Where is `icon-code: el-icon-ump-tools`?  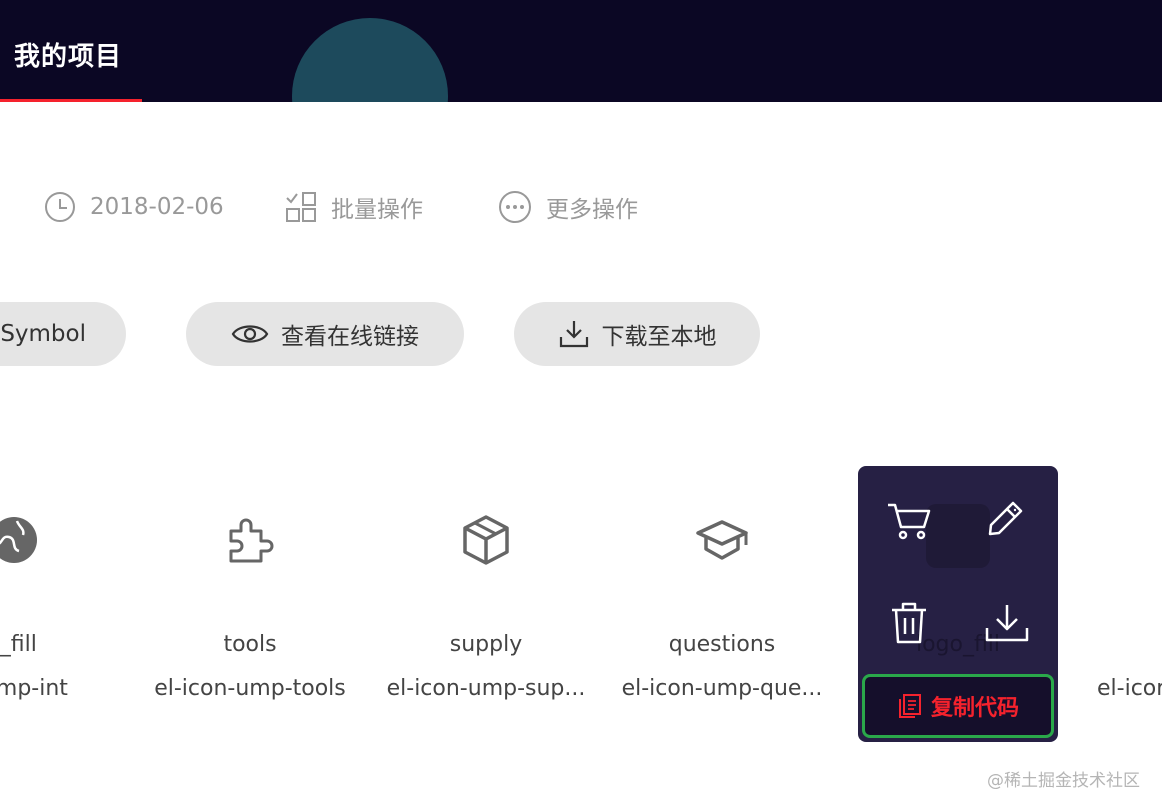 icon-code: el-icon-ump-tools is located at coordinates (250, 688).